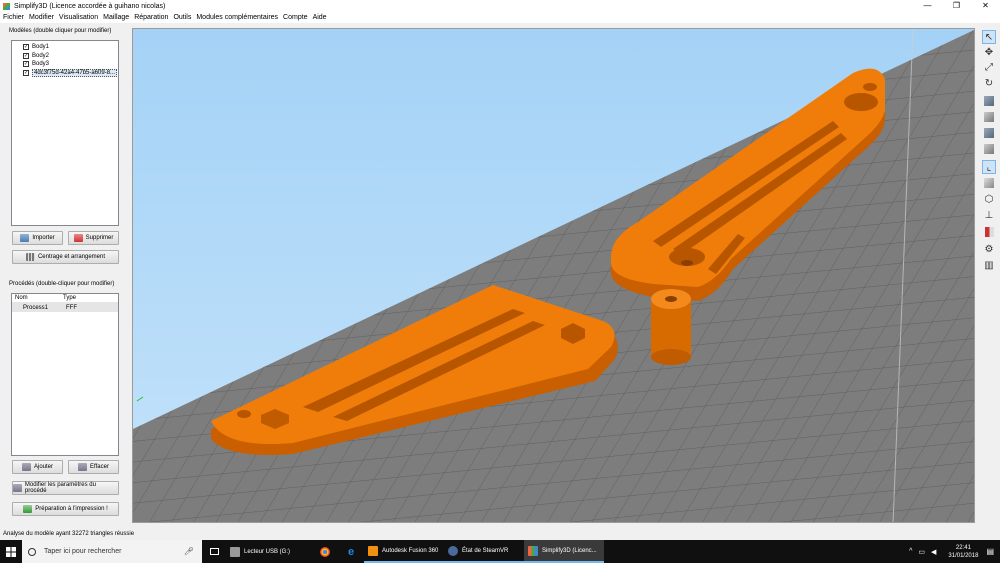  I want to click on menu-fichier: Fichier, so click(13, 17).